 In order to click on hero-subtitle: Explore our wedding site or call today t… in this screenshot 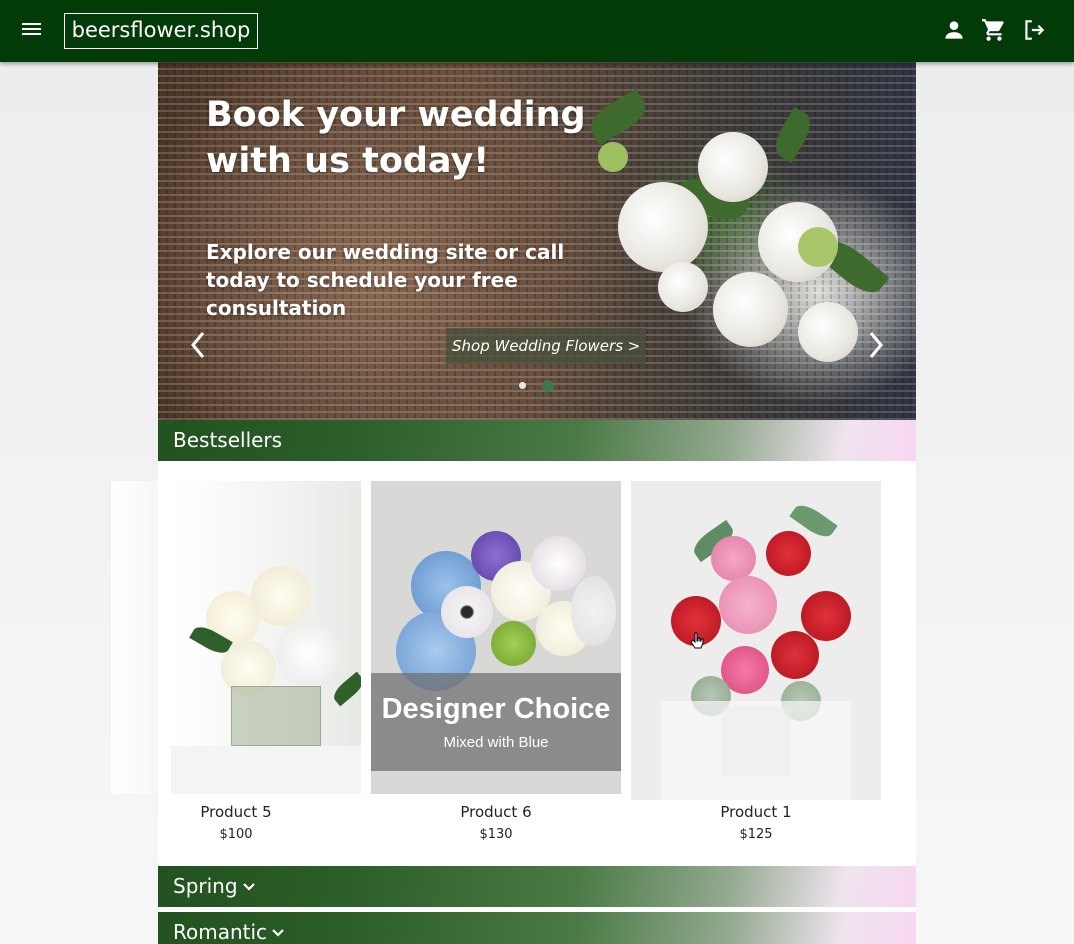, I will do `click(385, 280)`.